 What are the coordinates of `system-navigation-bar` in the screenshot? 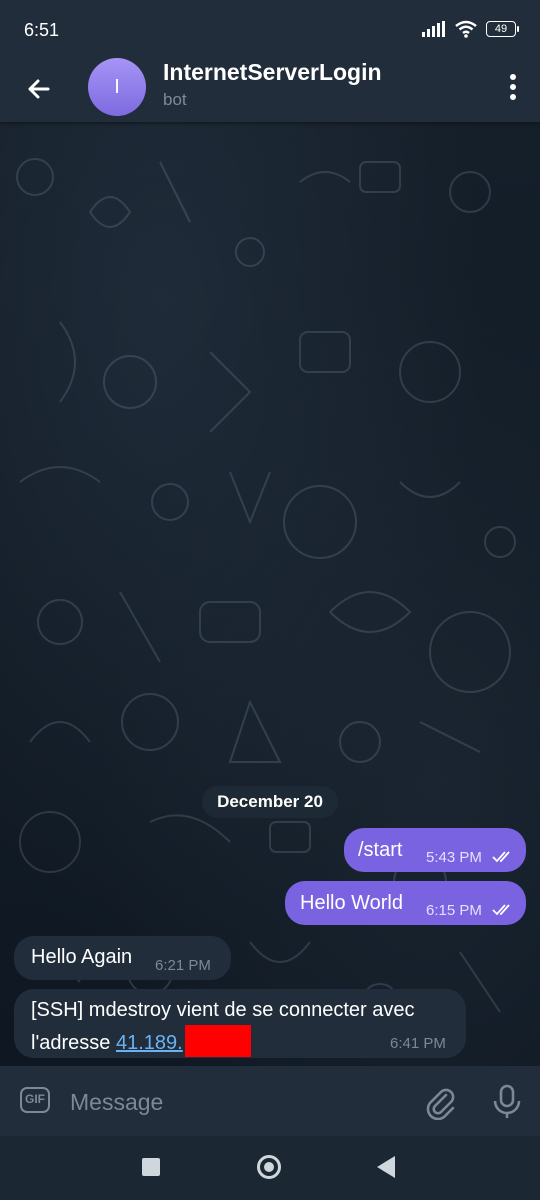 It's located at (270, 1168).